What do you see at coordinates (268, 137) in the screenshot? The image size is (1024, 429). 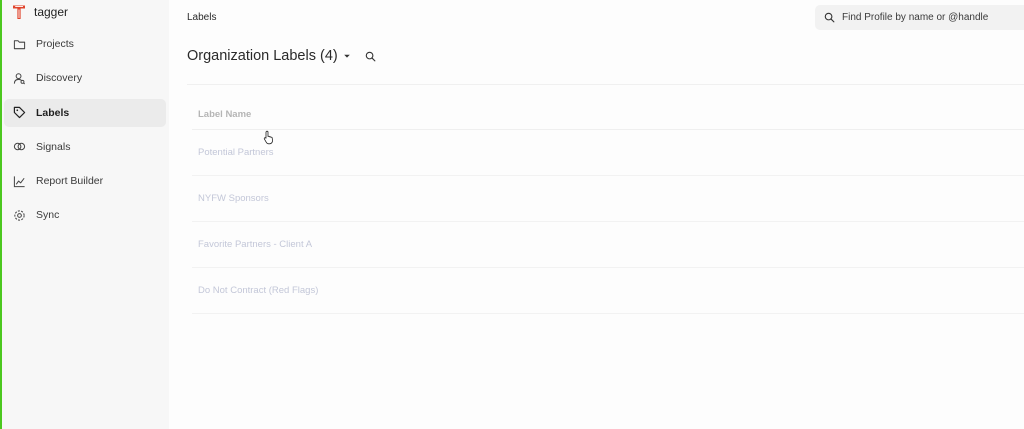 I see `hand-cursor-icon` at bounding box center [268, 137].